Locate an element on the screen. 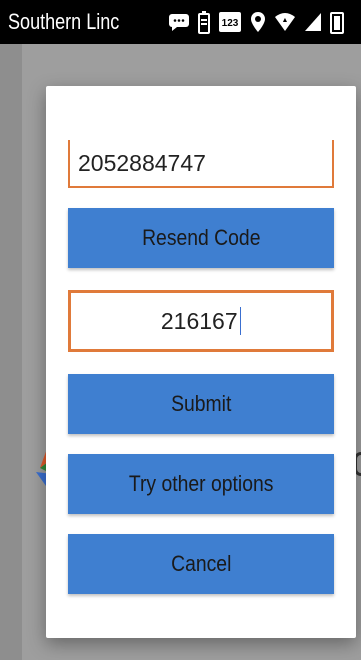  try-other-options-button: Try other options is located at coordinates (201, 484).